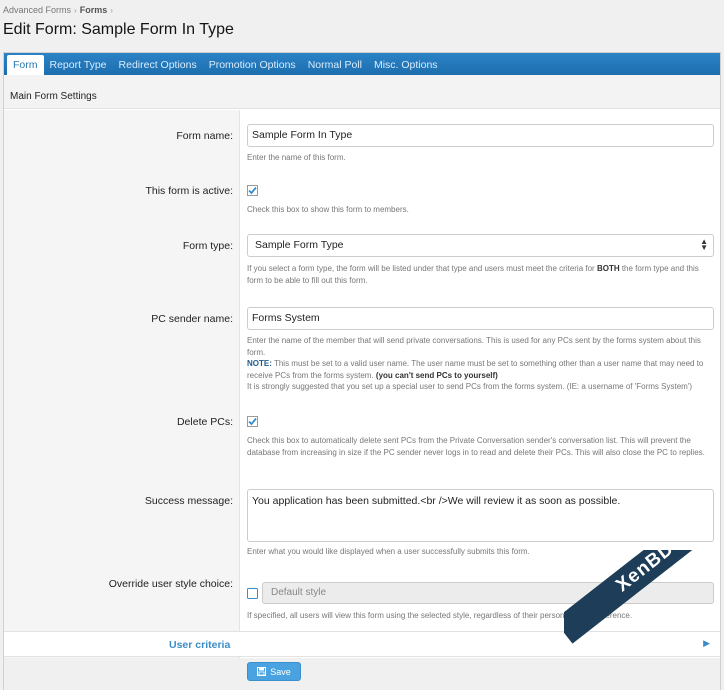 The width and height of the screenshot is (724, 690). What do you see at coordinates (188, 501) in the screenshot?
I see `success-message-label: Success message:` at bounding box center [188, 501].